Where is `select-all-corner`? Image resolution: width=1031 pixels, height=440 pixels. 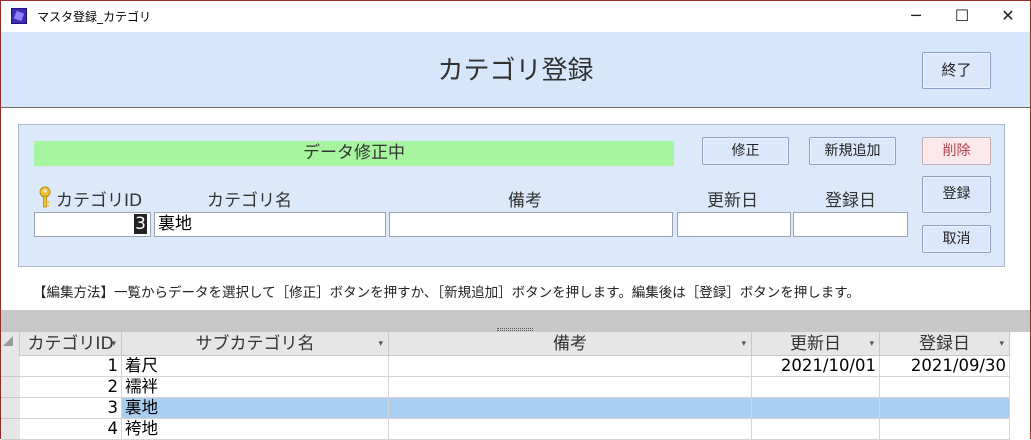 select-all-corner is located at coordinates (8, 341).